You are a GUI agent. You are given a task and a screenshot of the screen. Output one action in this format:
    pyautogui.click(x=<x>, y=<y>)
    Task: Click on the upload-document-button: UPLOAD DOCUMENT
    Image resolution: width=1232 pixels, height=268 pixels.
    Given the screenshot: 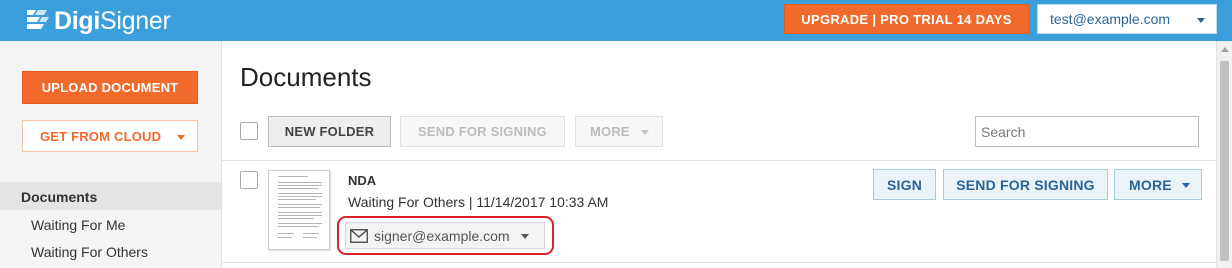 What is the action you would take?
    pyautogui.click(x=110, y=87)
    